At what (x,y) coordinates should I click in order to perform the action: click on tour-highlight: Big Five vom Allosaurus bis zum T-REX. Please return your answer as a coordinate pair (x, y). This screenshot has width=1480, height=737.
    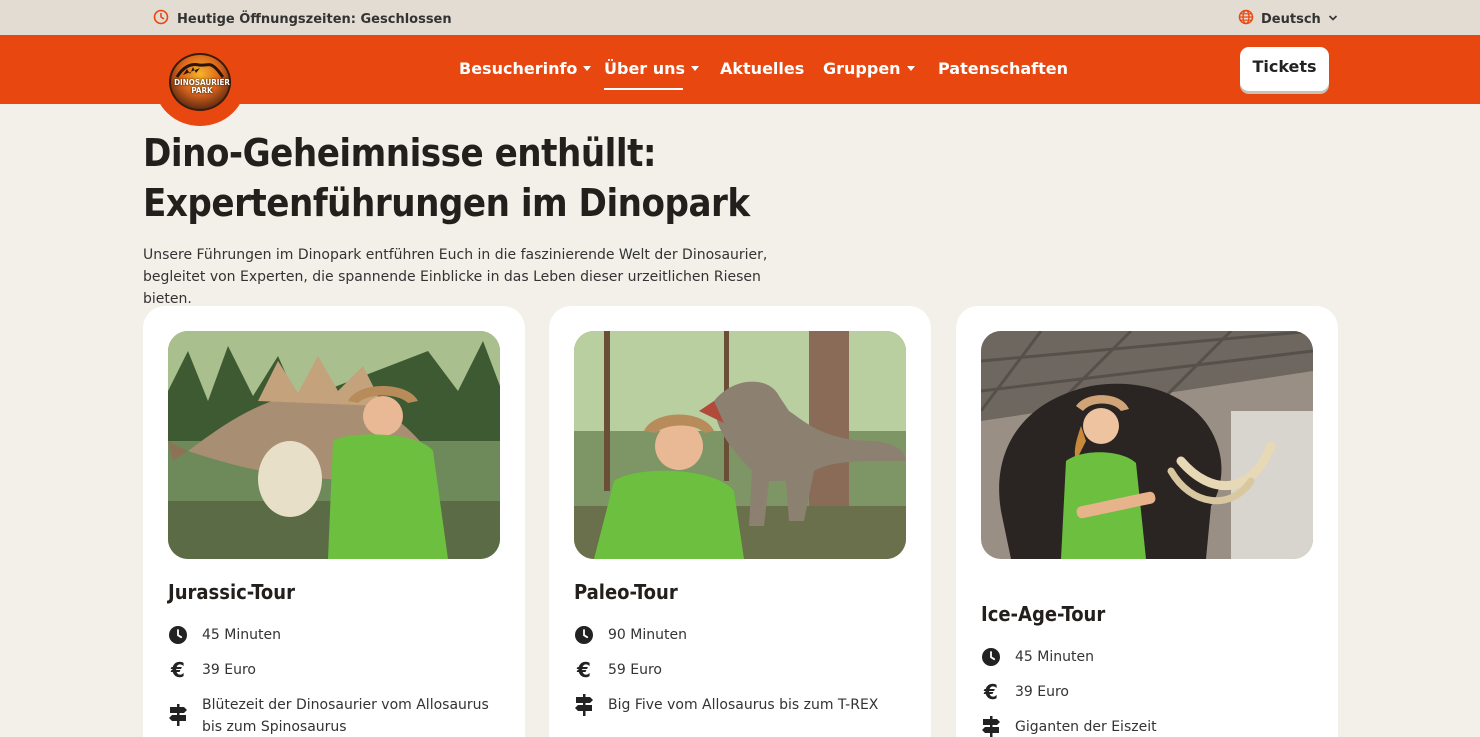
    Looking at the image, I should click on (744, 705).